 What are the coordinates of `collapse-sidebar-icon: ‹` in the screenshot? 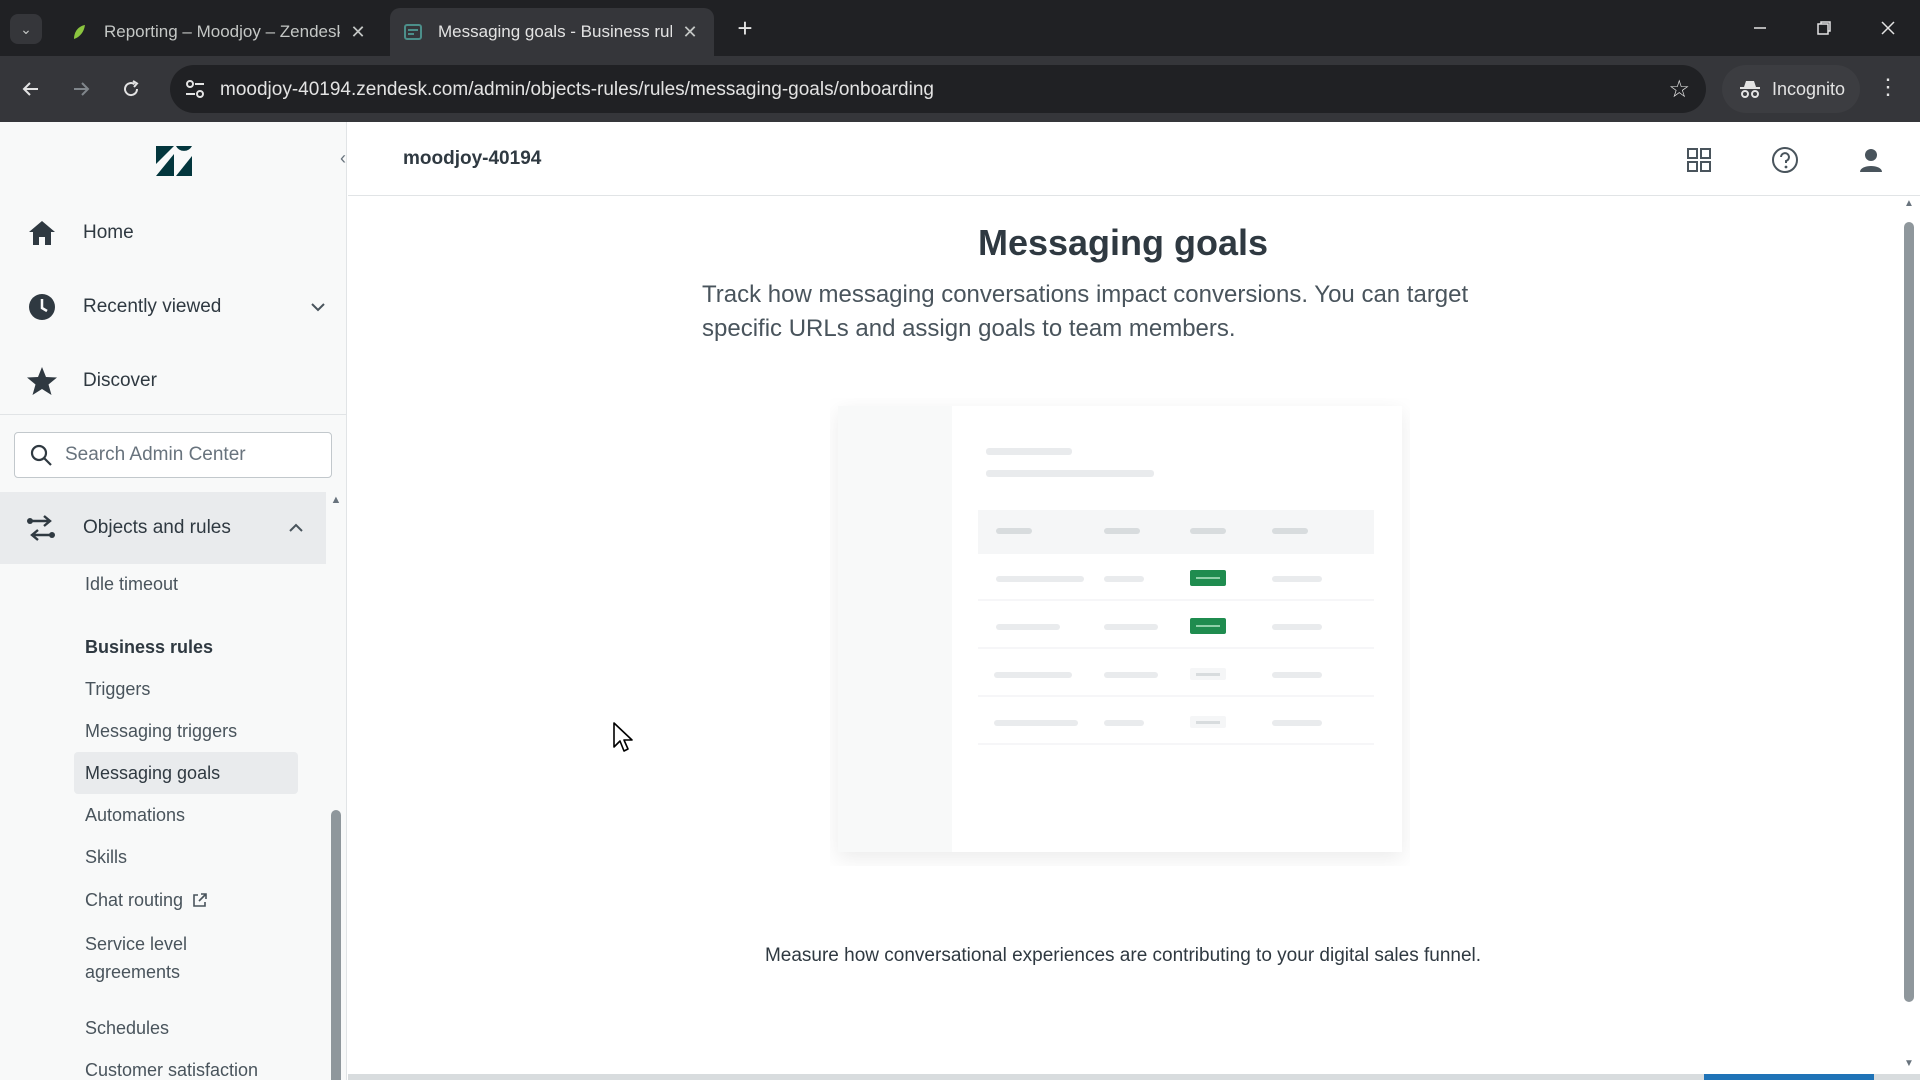 It's located at (343, 158).